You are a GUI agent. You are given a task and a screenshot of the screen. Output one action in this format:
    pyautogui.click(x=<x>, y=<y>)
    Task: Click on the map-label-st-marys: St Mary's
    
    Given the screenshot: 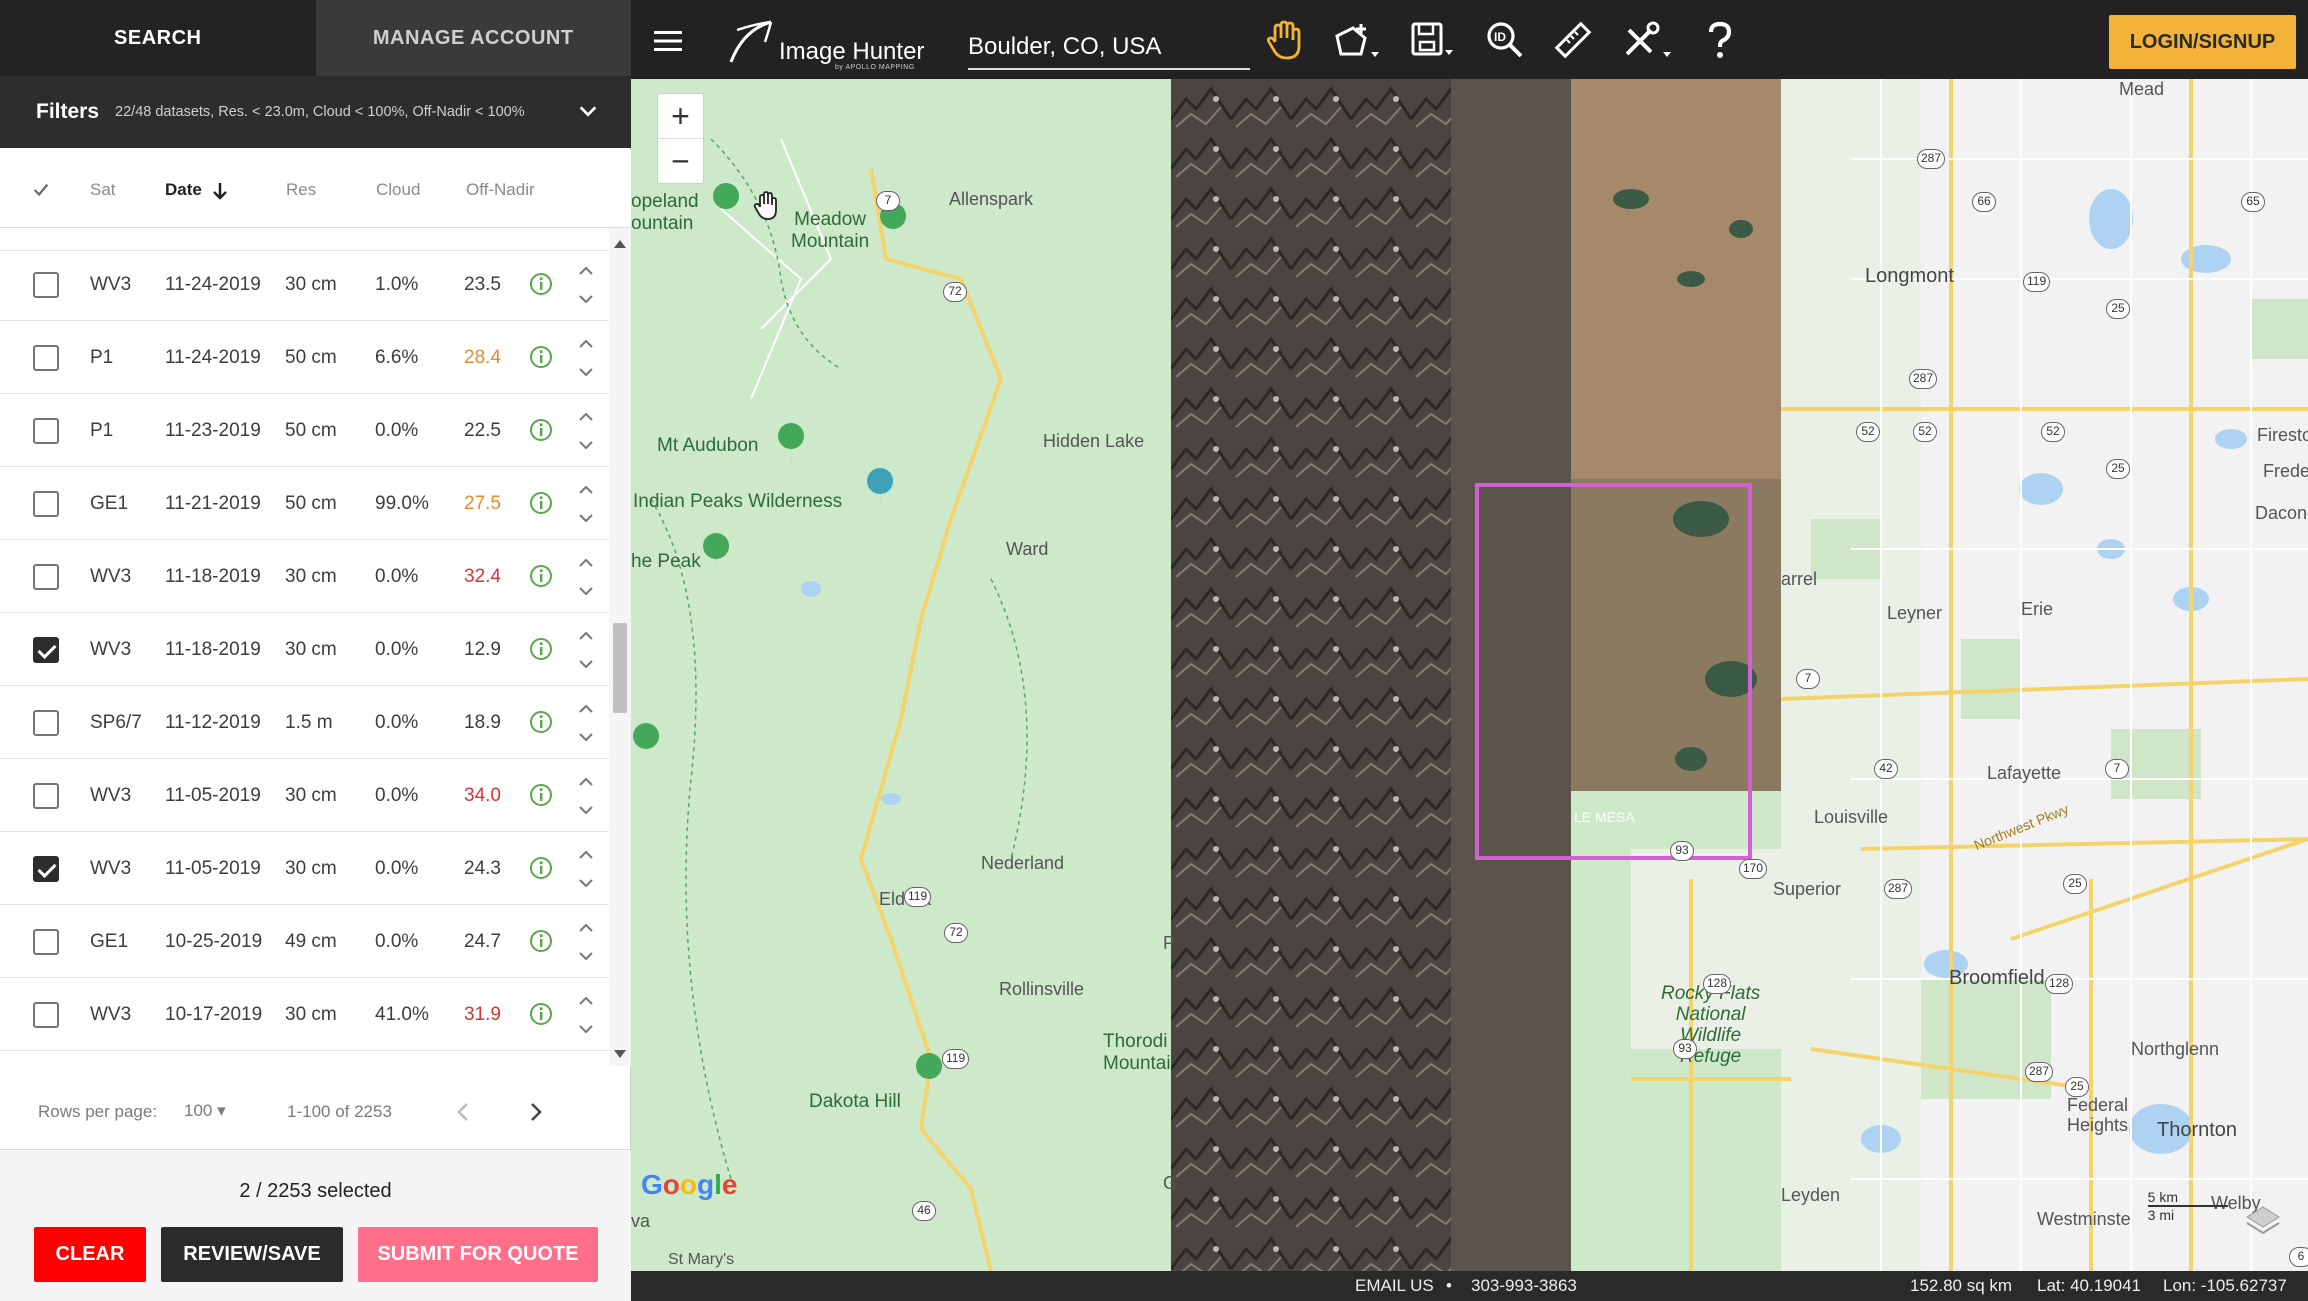 What is the action you would take?
    pyautogui.click(x=701, y=1259)
    